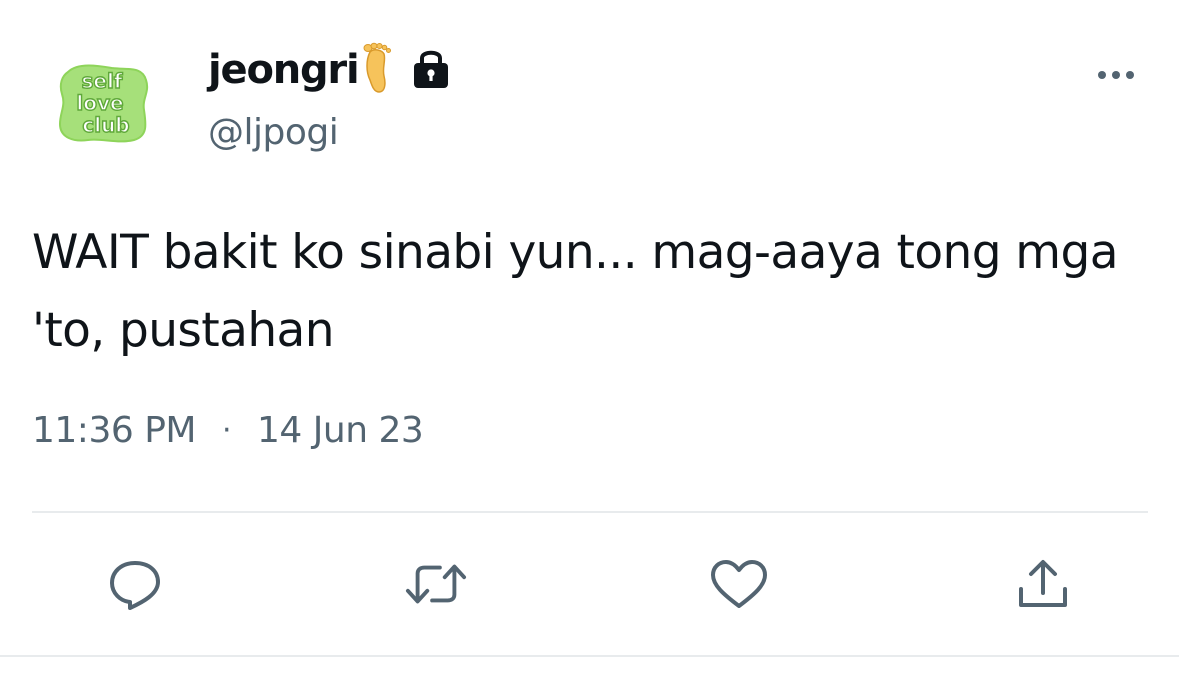 Image resolution: width=1179 pixels, height=675 pixels. I want to click on avatar-line-1: self, so click(101, 81).